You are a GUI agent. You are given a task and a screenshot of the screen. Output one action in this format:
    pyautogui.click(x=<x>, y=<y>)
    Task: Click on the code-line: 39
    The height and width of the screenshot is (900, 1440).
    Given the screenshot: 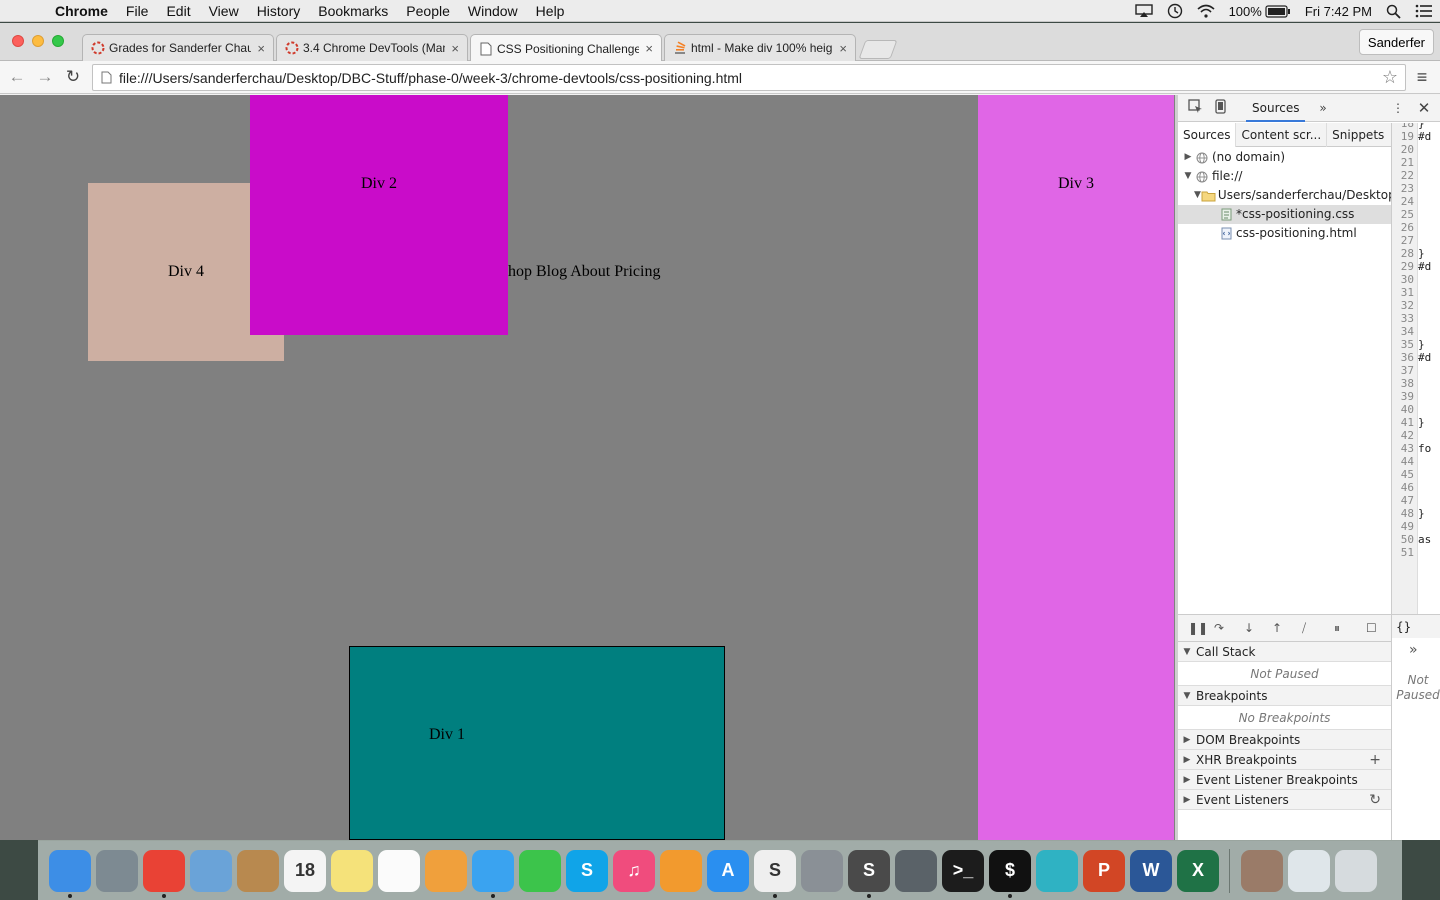 What is the action you would take?
    pyautogui.click(x=1416, y=396)
    